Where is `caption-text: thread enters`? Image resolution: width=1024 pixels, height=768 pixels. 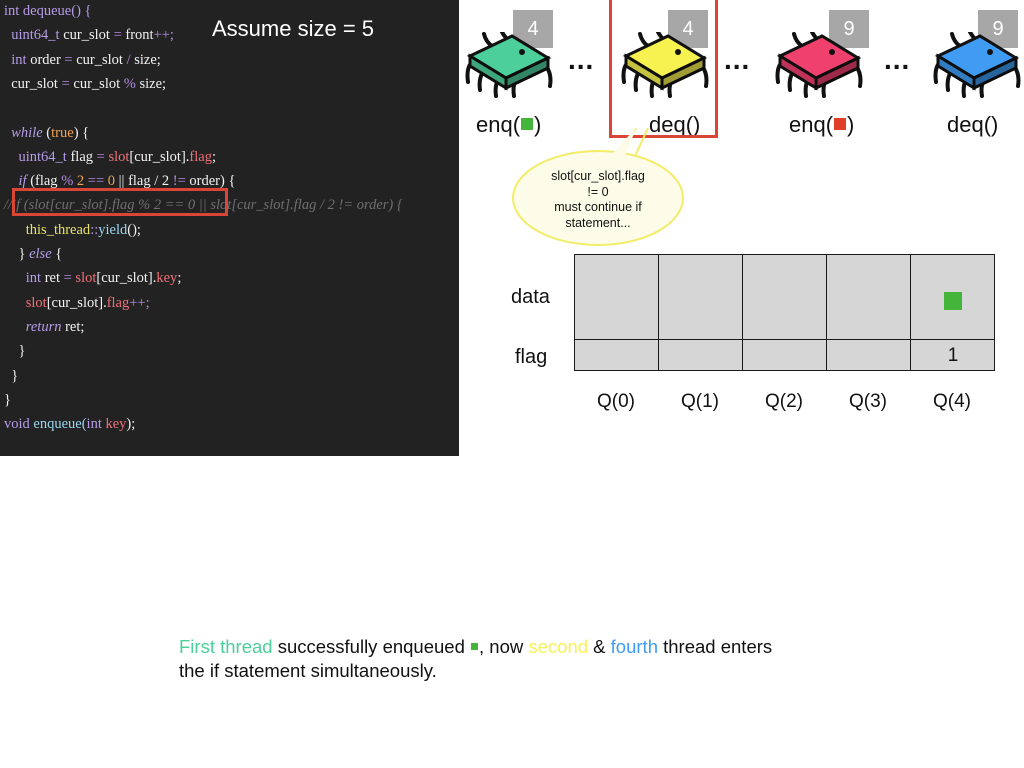 caption-text: thread enters is located at coordinates (715, 646).